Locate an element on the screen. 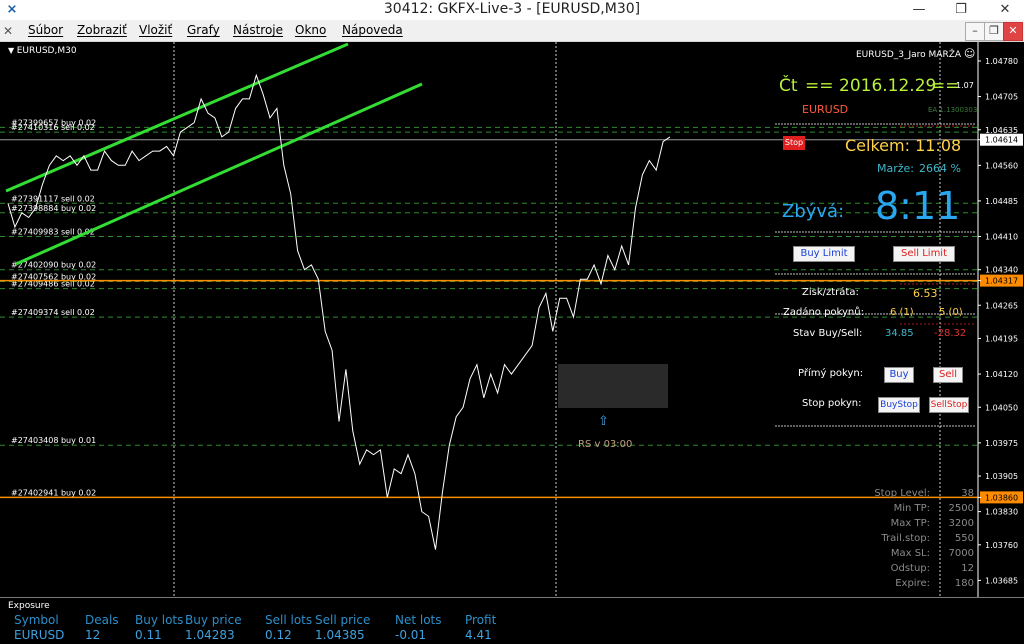  date-eq-left: == is located at coordinates (819, 86).